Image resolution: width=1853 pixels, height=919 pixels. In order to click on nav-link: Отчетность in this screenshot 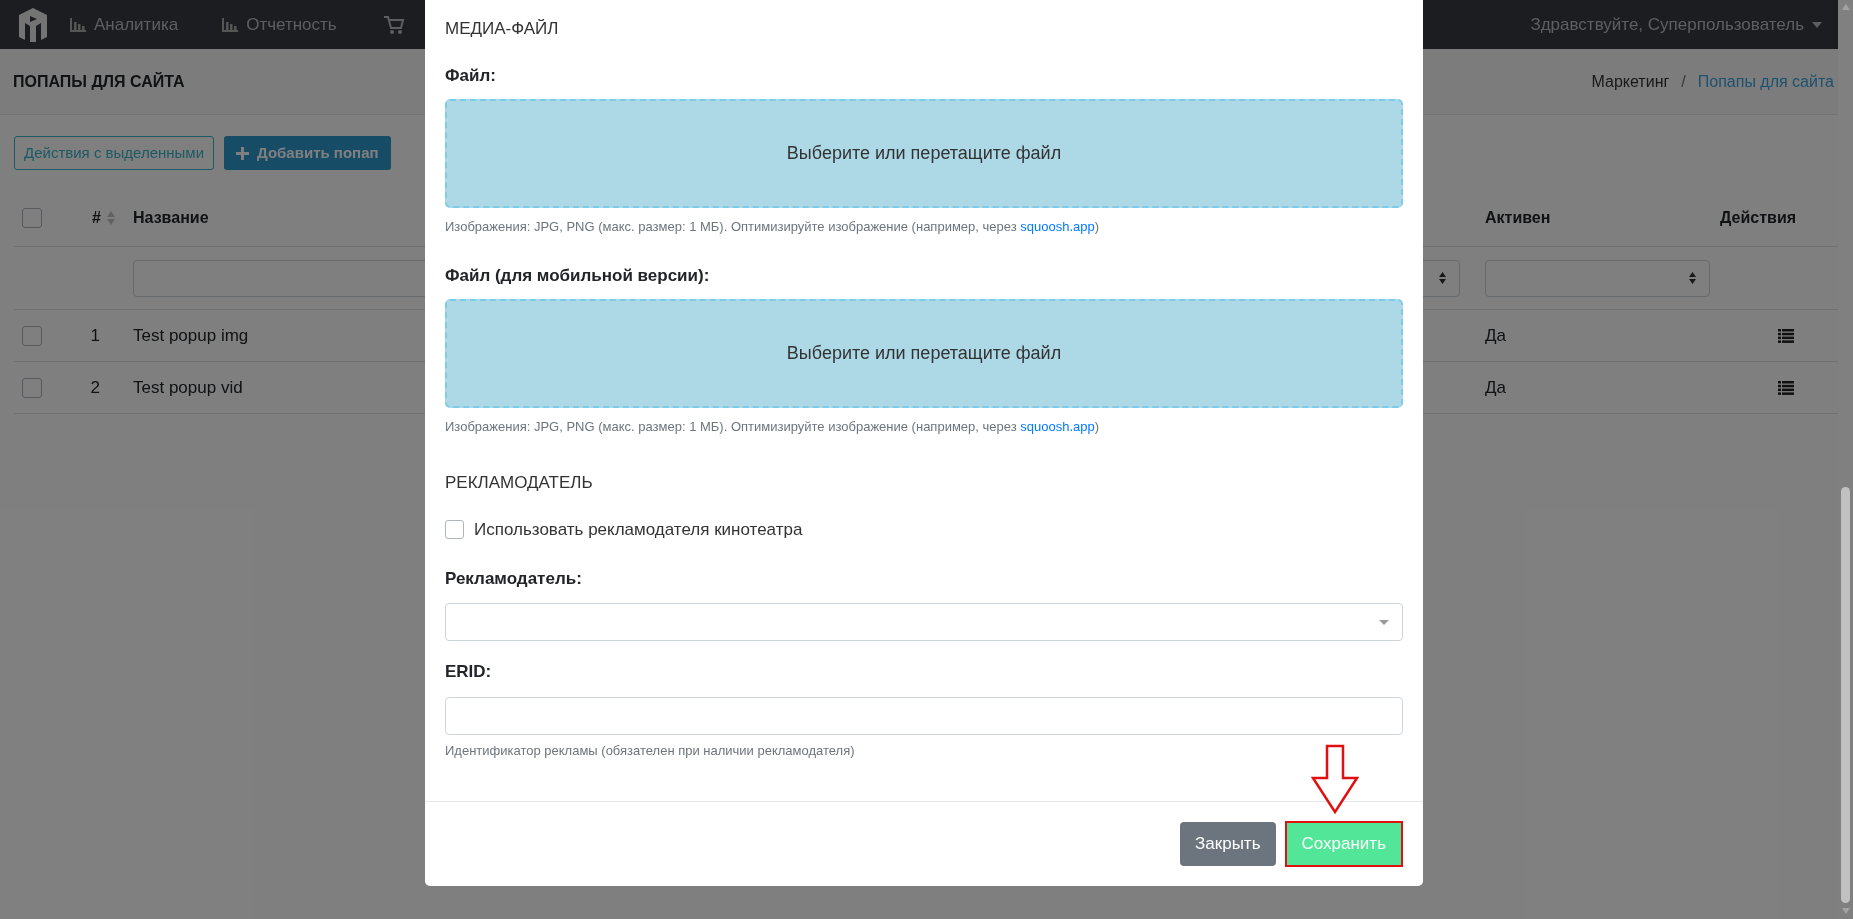, I will do `click(279, 24)`.